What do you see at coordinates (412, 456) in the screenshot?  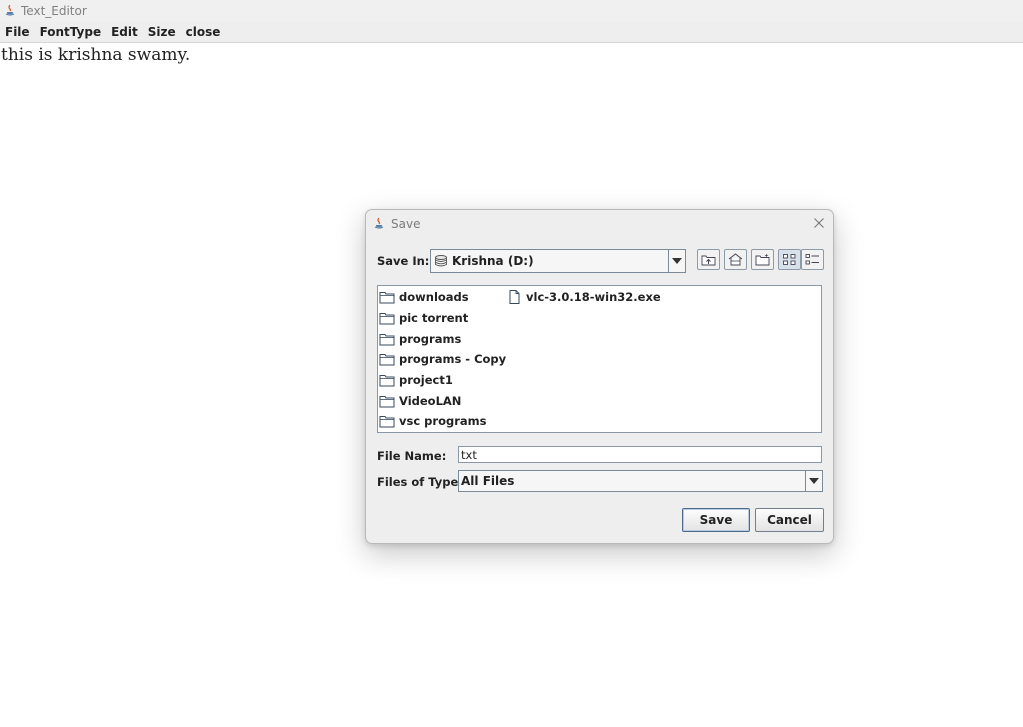 I see `file-name-label: File Name:` at bounding box center [412, 456].